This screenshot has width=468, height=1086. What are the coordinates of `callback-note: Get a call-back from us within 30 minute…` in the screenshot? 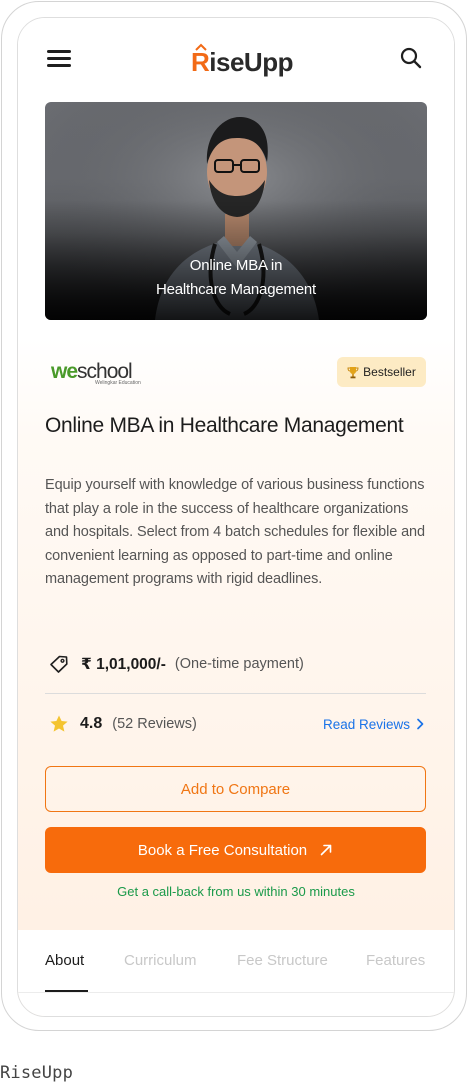 It's located at (236, 891).